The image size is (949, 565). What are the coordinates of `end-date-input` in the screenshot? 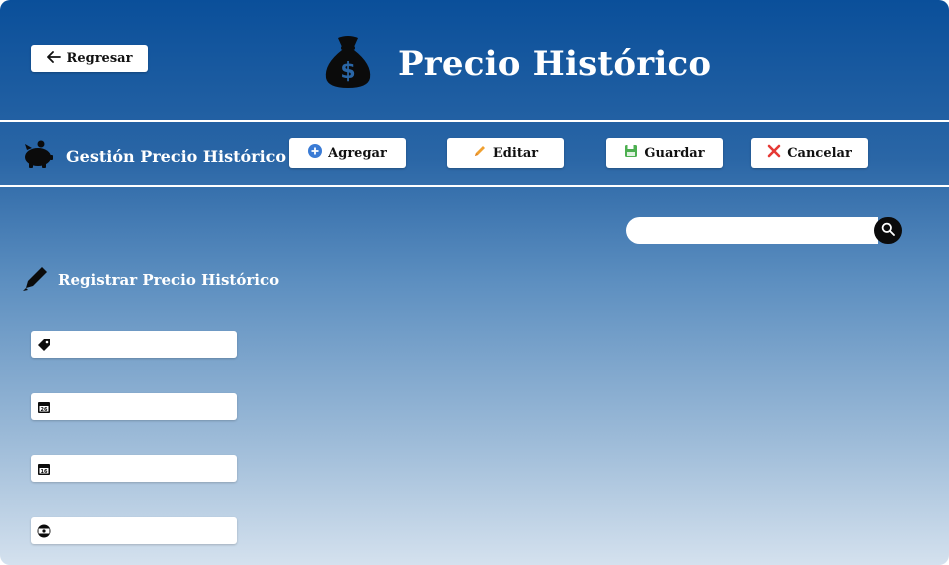 It's located at (145, 468).